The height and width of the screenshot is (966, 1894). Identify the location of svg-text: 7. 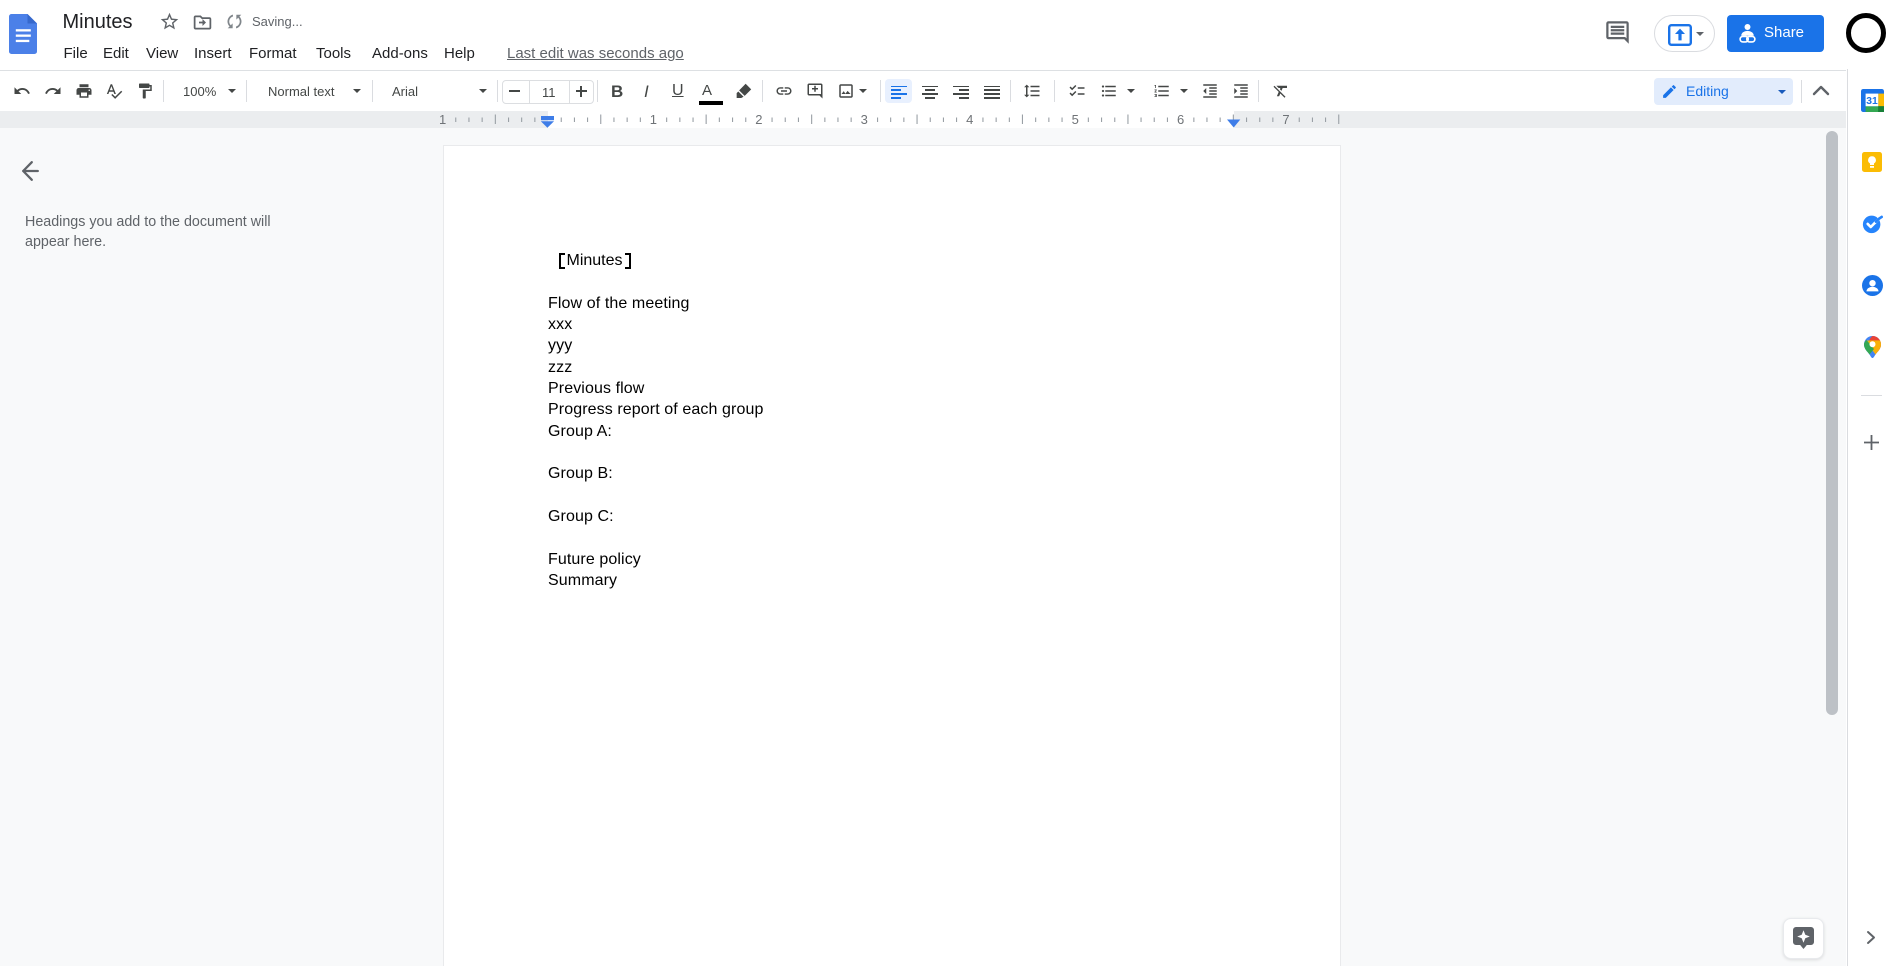
(1285, 119).